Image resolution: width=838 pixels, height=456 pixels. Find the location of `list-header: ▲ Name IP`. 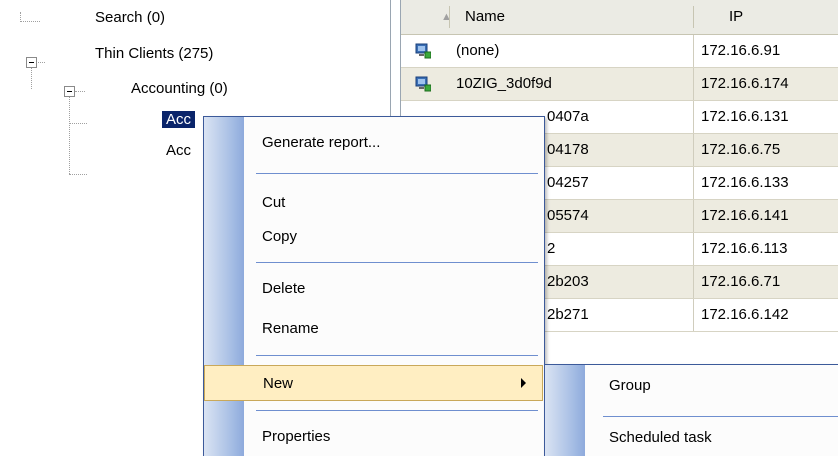

list-header: ▲ Name IP is located at coordinates (619, 17).